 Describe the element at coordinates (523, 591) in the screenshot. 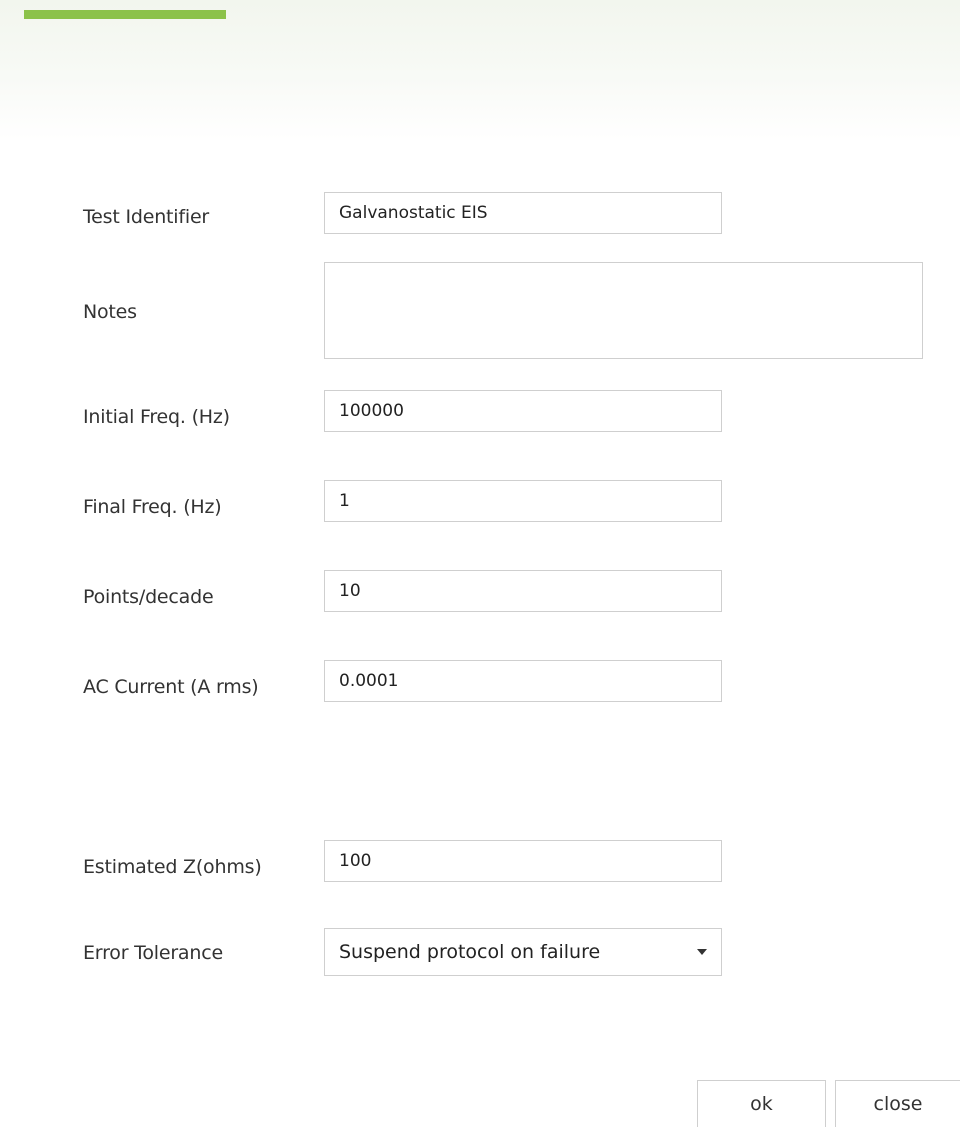

I see `points-per-decade-input` at that location.